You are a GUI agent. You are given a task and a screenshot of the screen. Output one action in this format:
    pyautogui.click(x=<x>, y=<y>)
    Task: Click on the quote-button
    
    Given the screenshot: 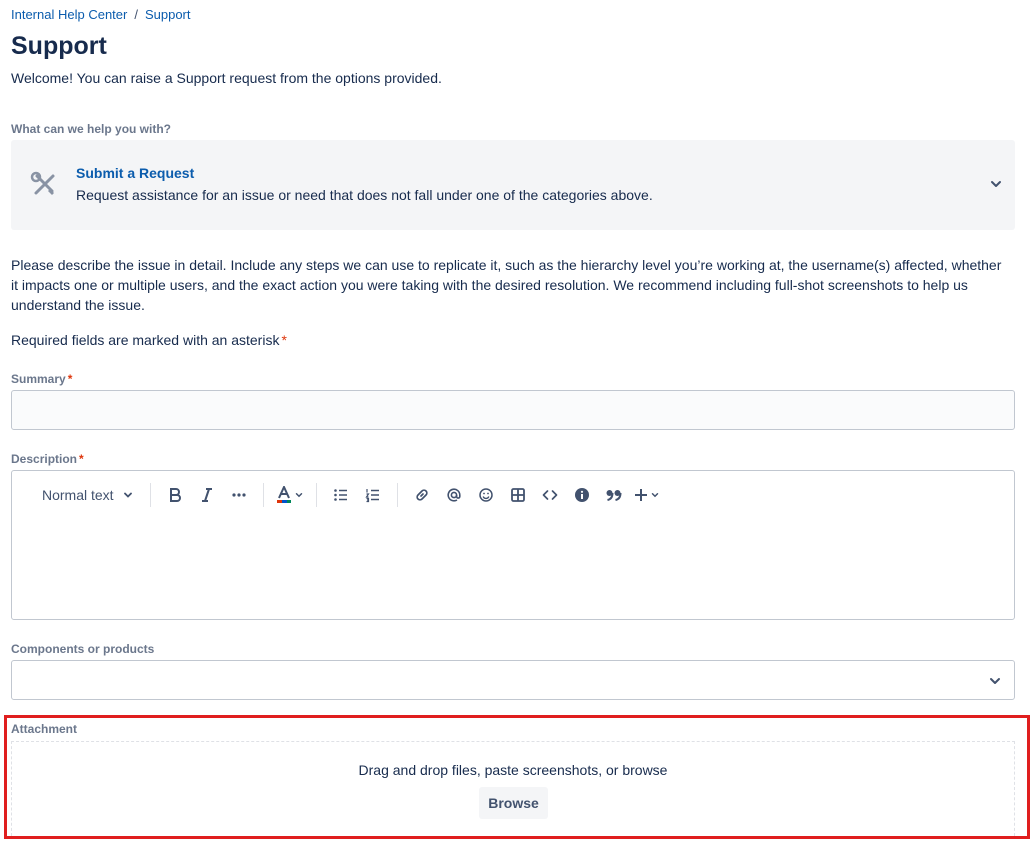 What is the action you would take?
    pyautogui.click(x=614, y=495)
    